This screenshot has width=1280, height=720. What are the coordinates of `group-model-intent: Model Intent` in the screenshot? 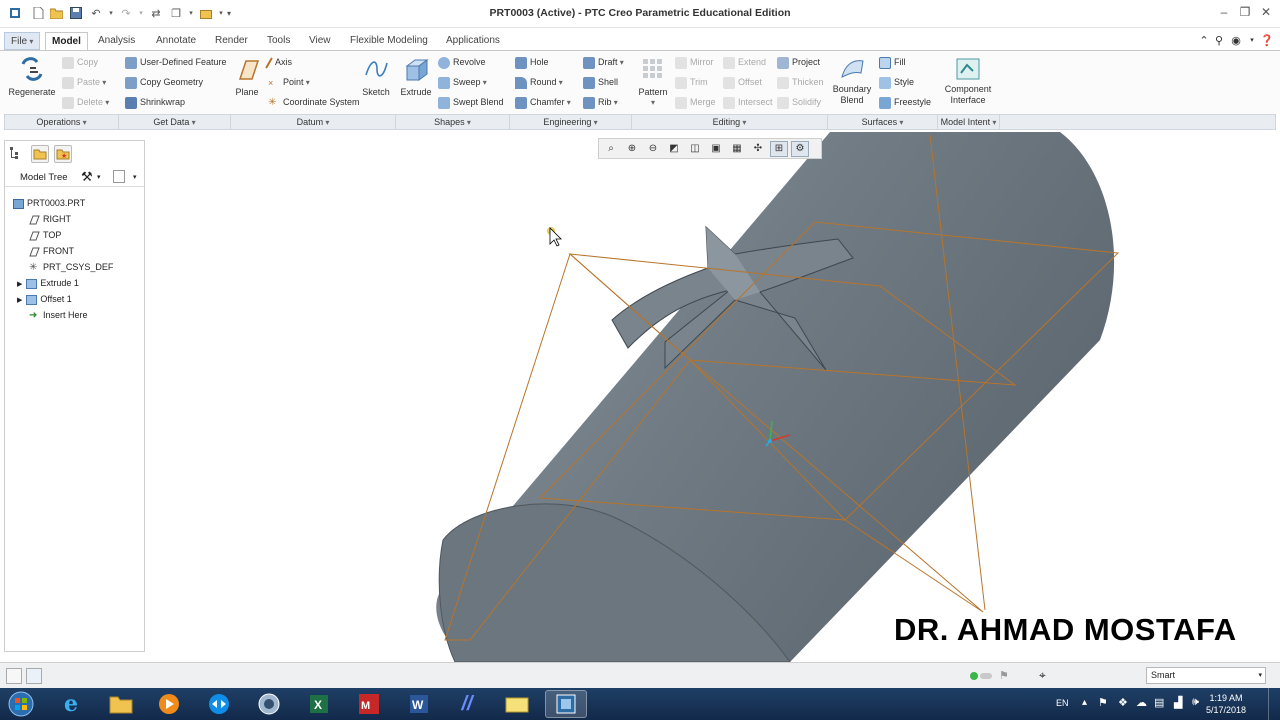 It's located at (969, 122).